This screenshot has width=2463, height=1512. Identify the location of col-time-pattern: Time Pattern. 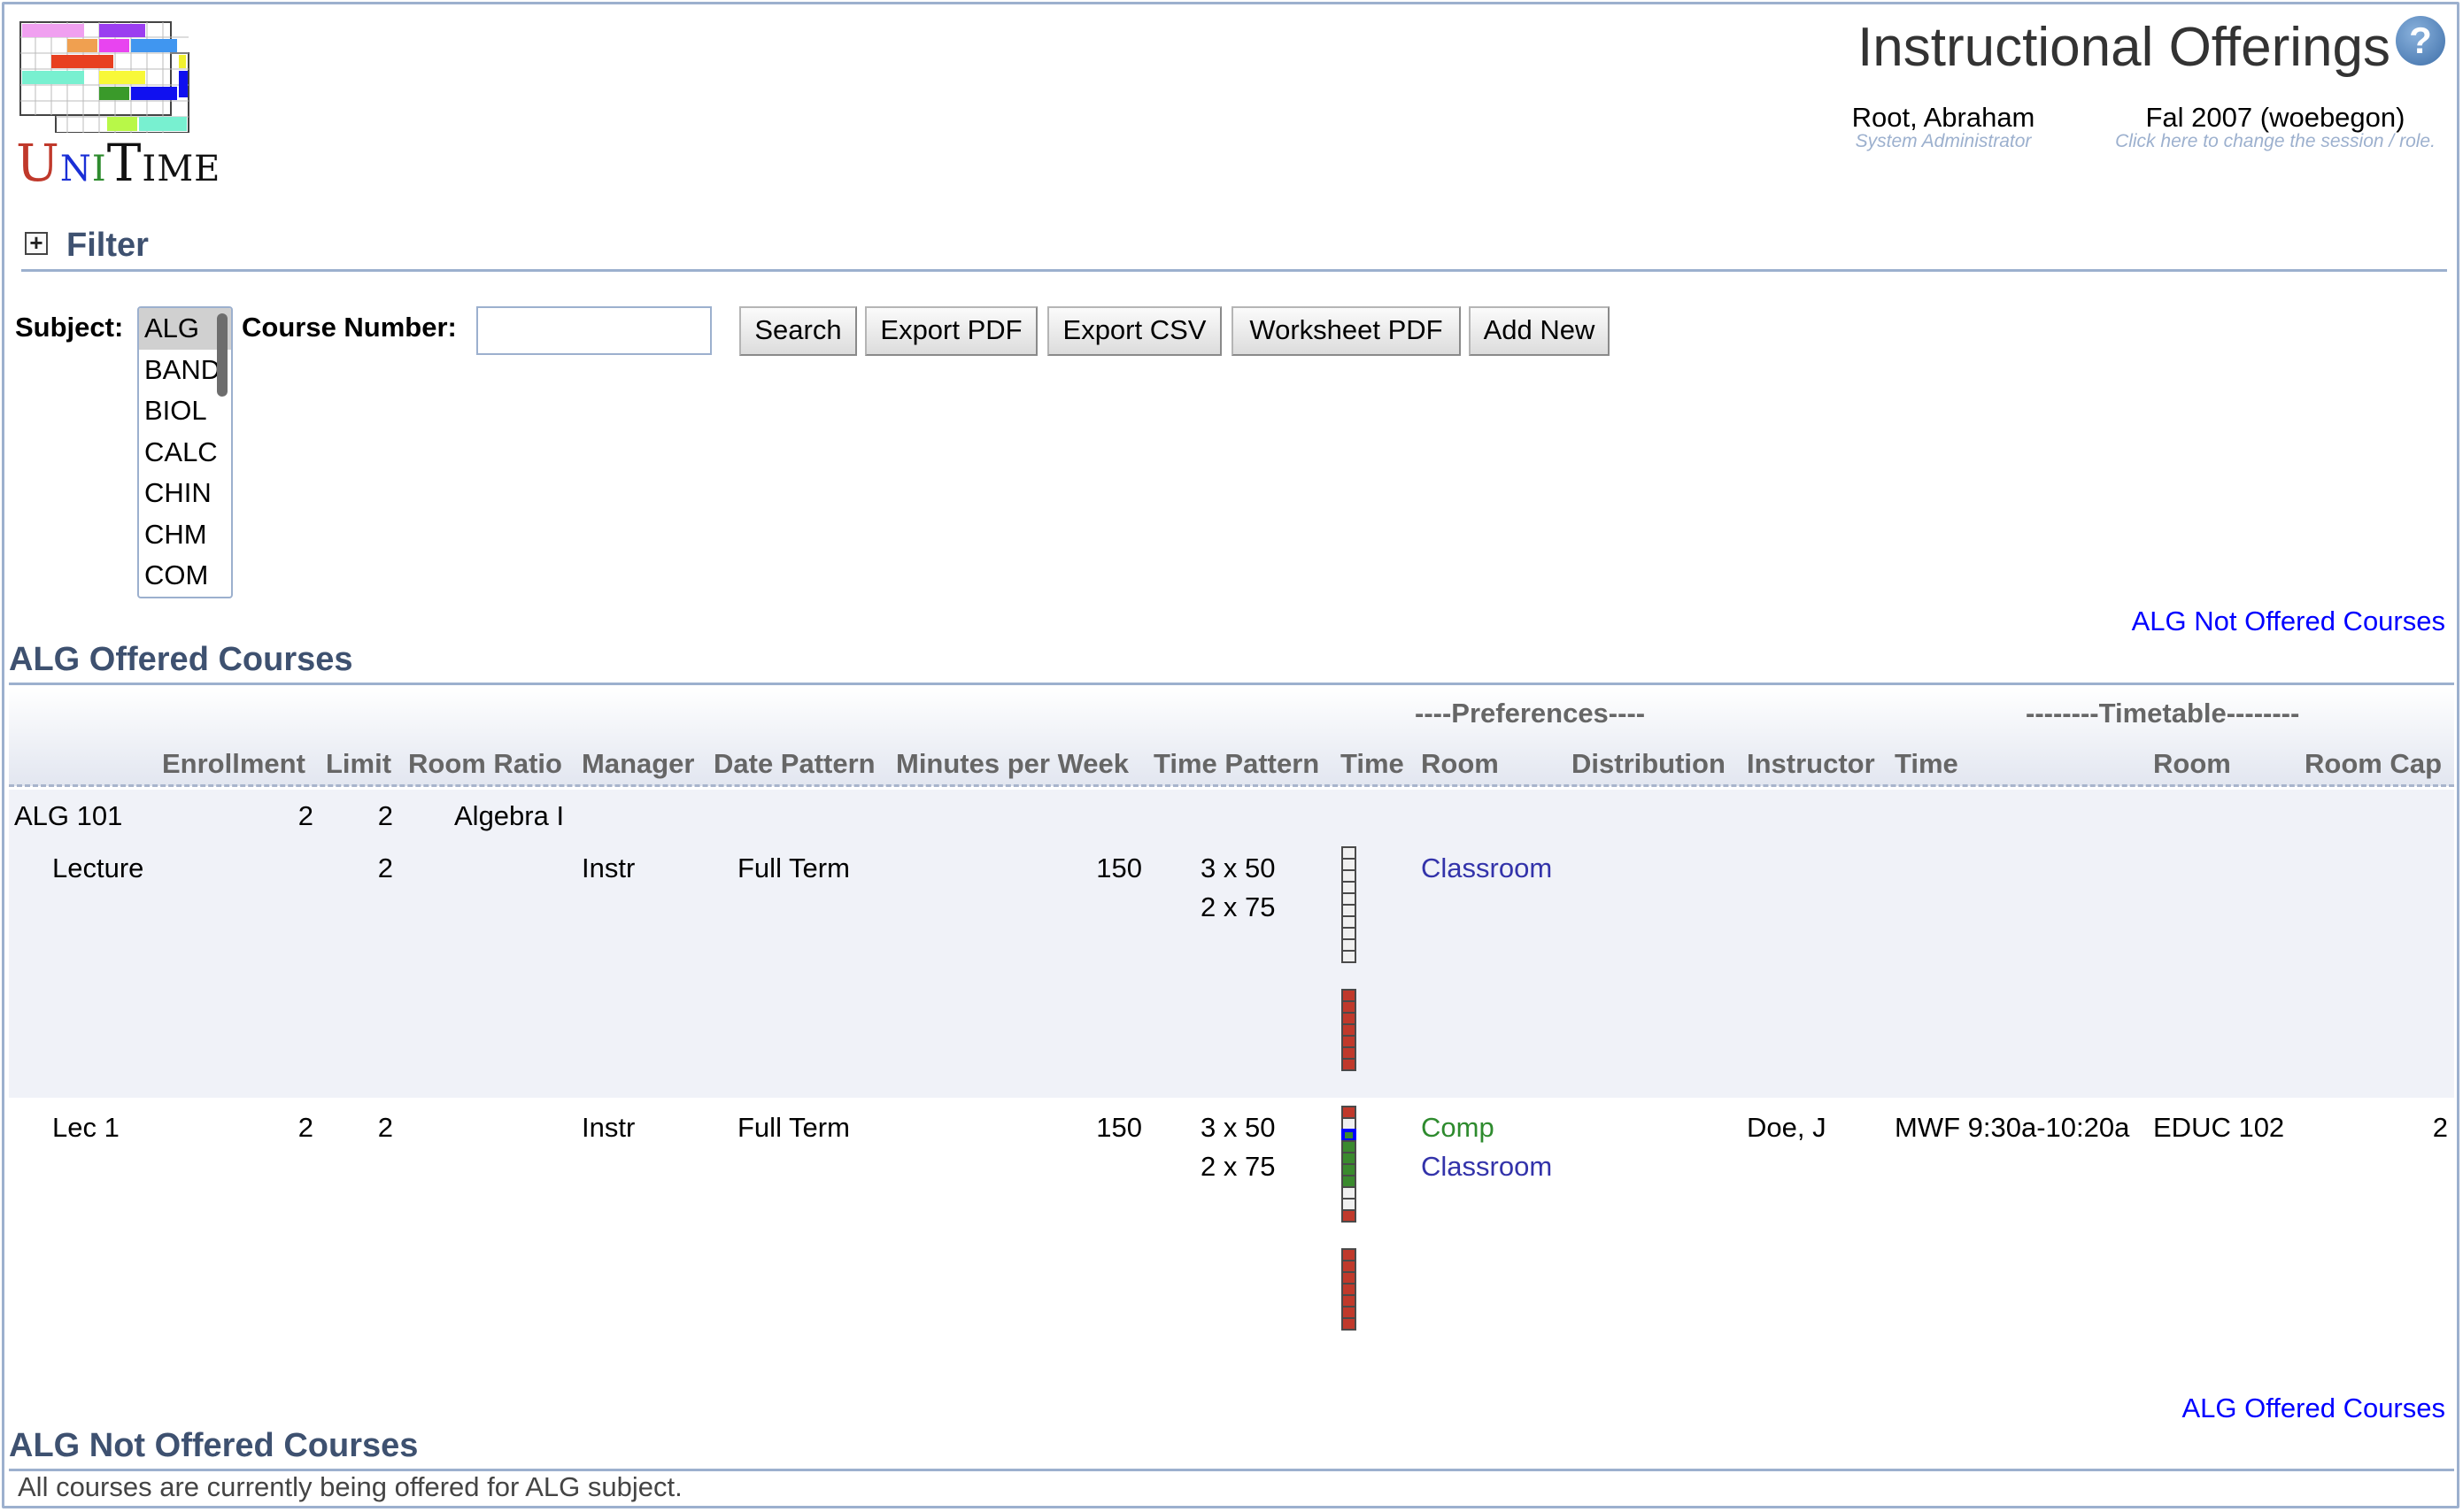
(1237, 763).